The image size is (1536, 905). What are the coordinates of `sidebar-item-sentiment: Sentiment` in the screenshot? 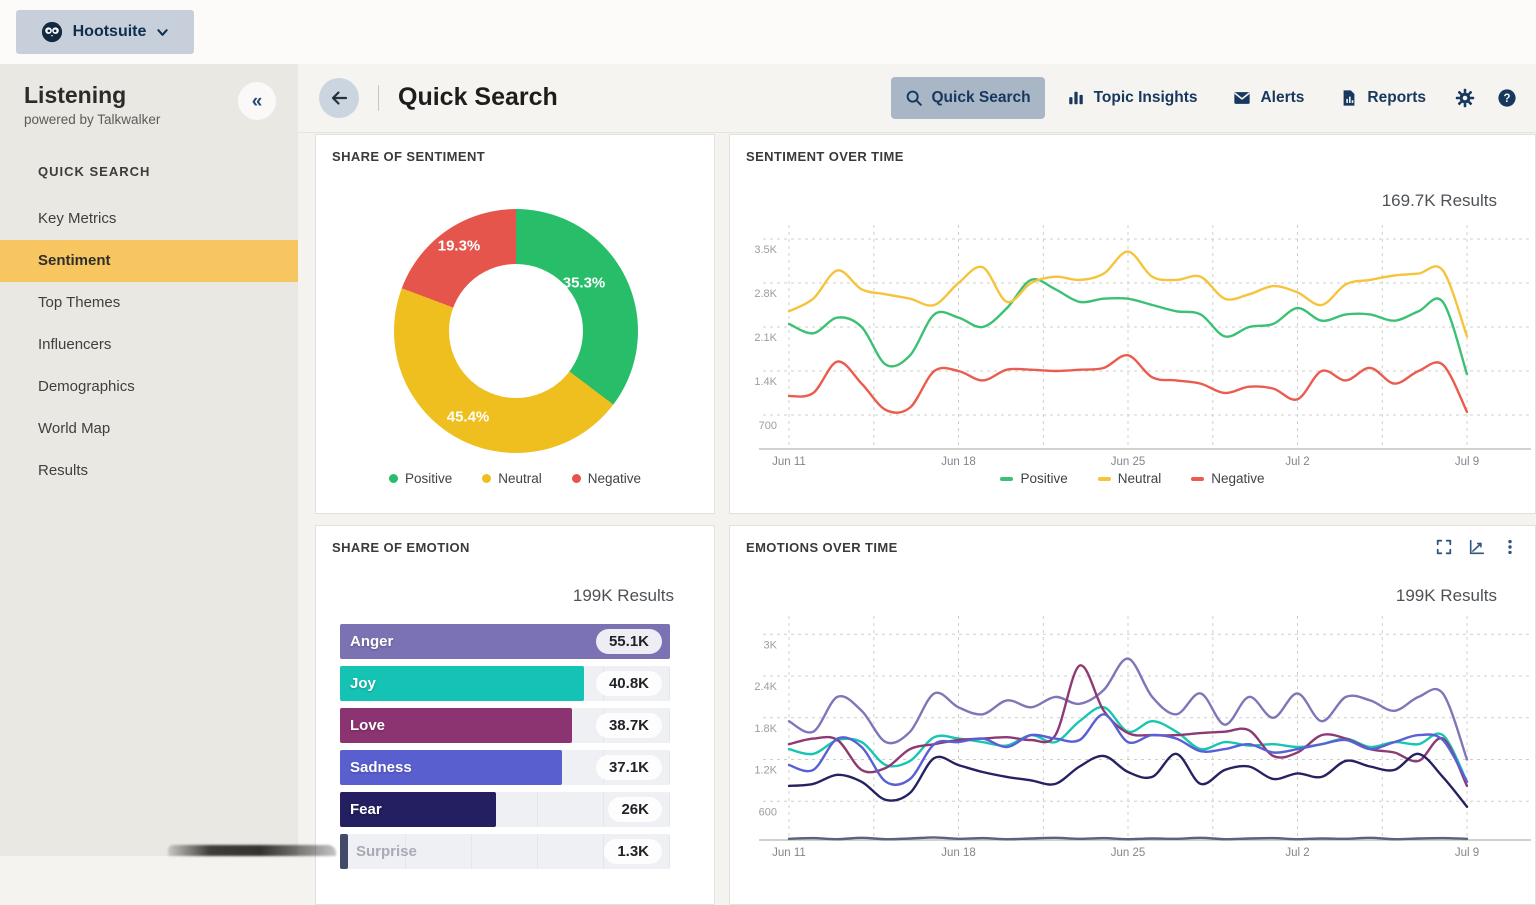 It's located at (149, 261).